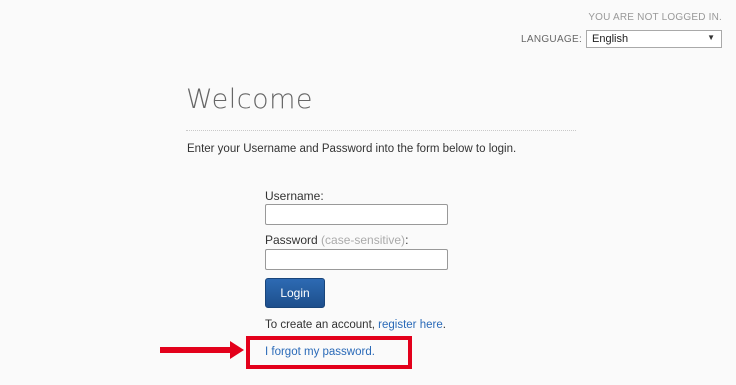 The image size is (736, 385). I want to click on annotation-highlight-box, so click(329, 352).